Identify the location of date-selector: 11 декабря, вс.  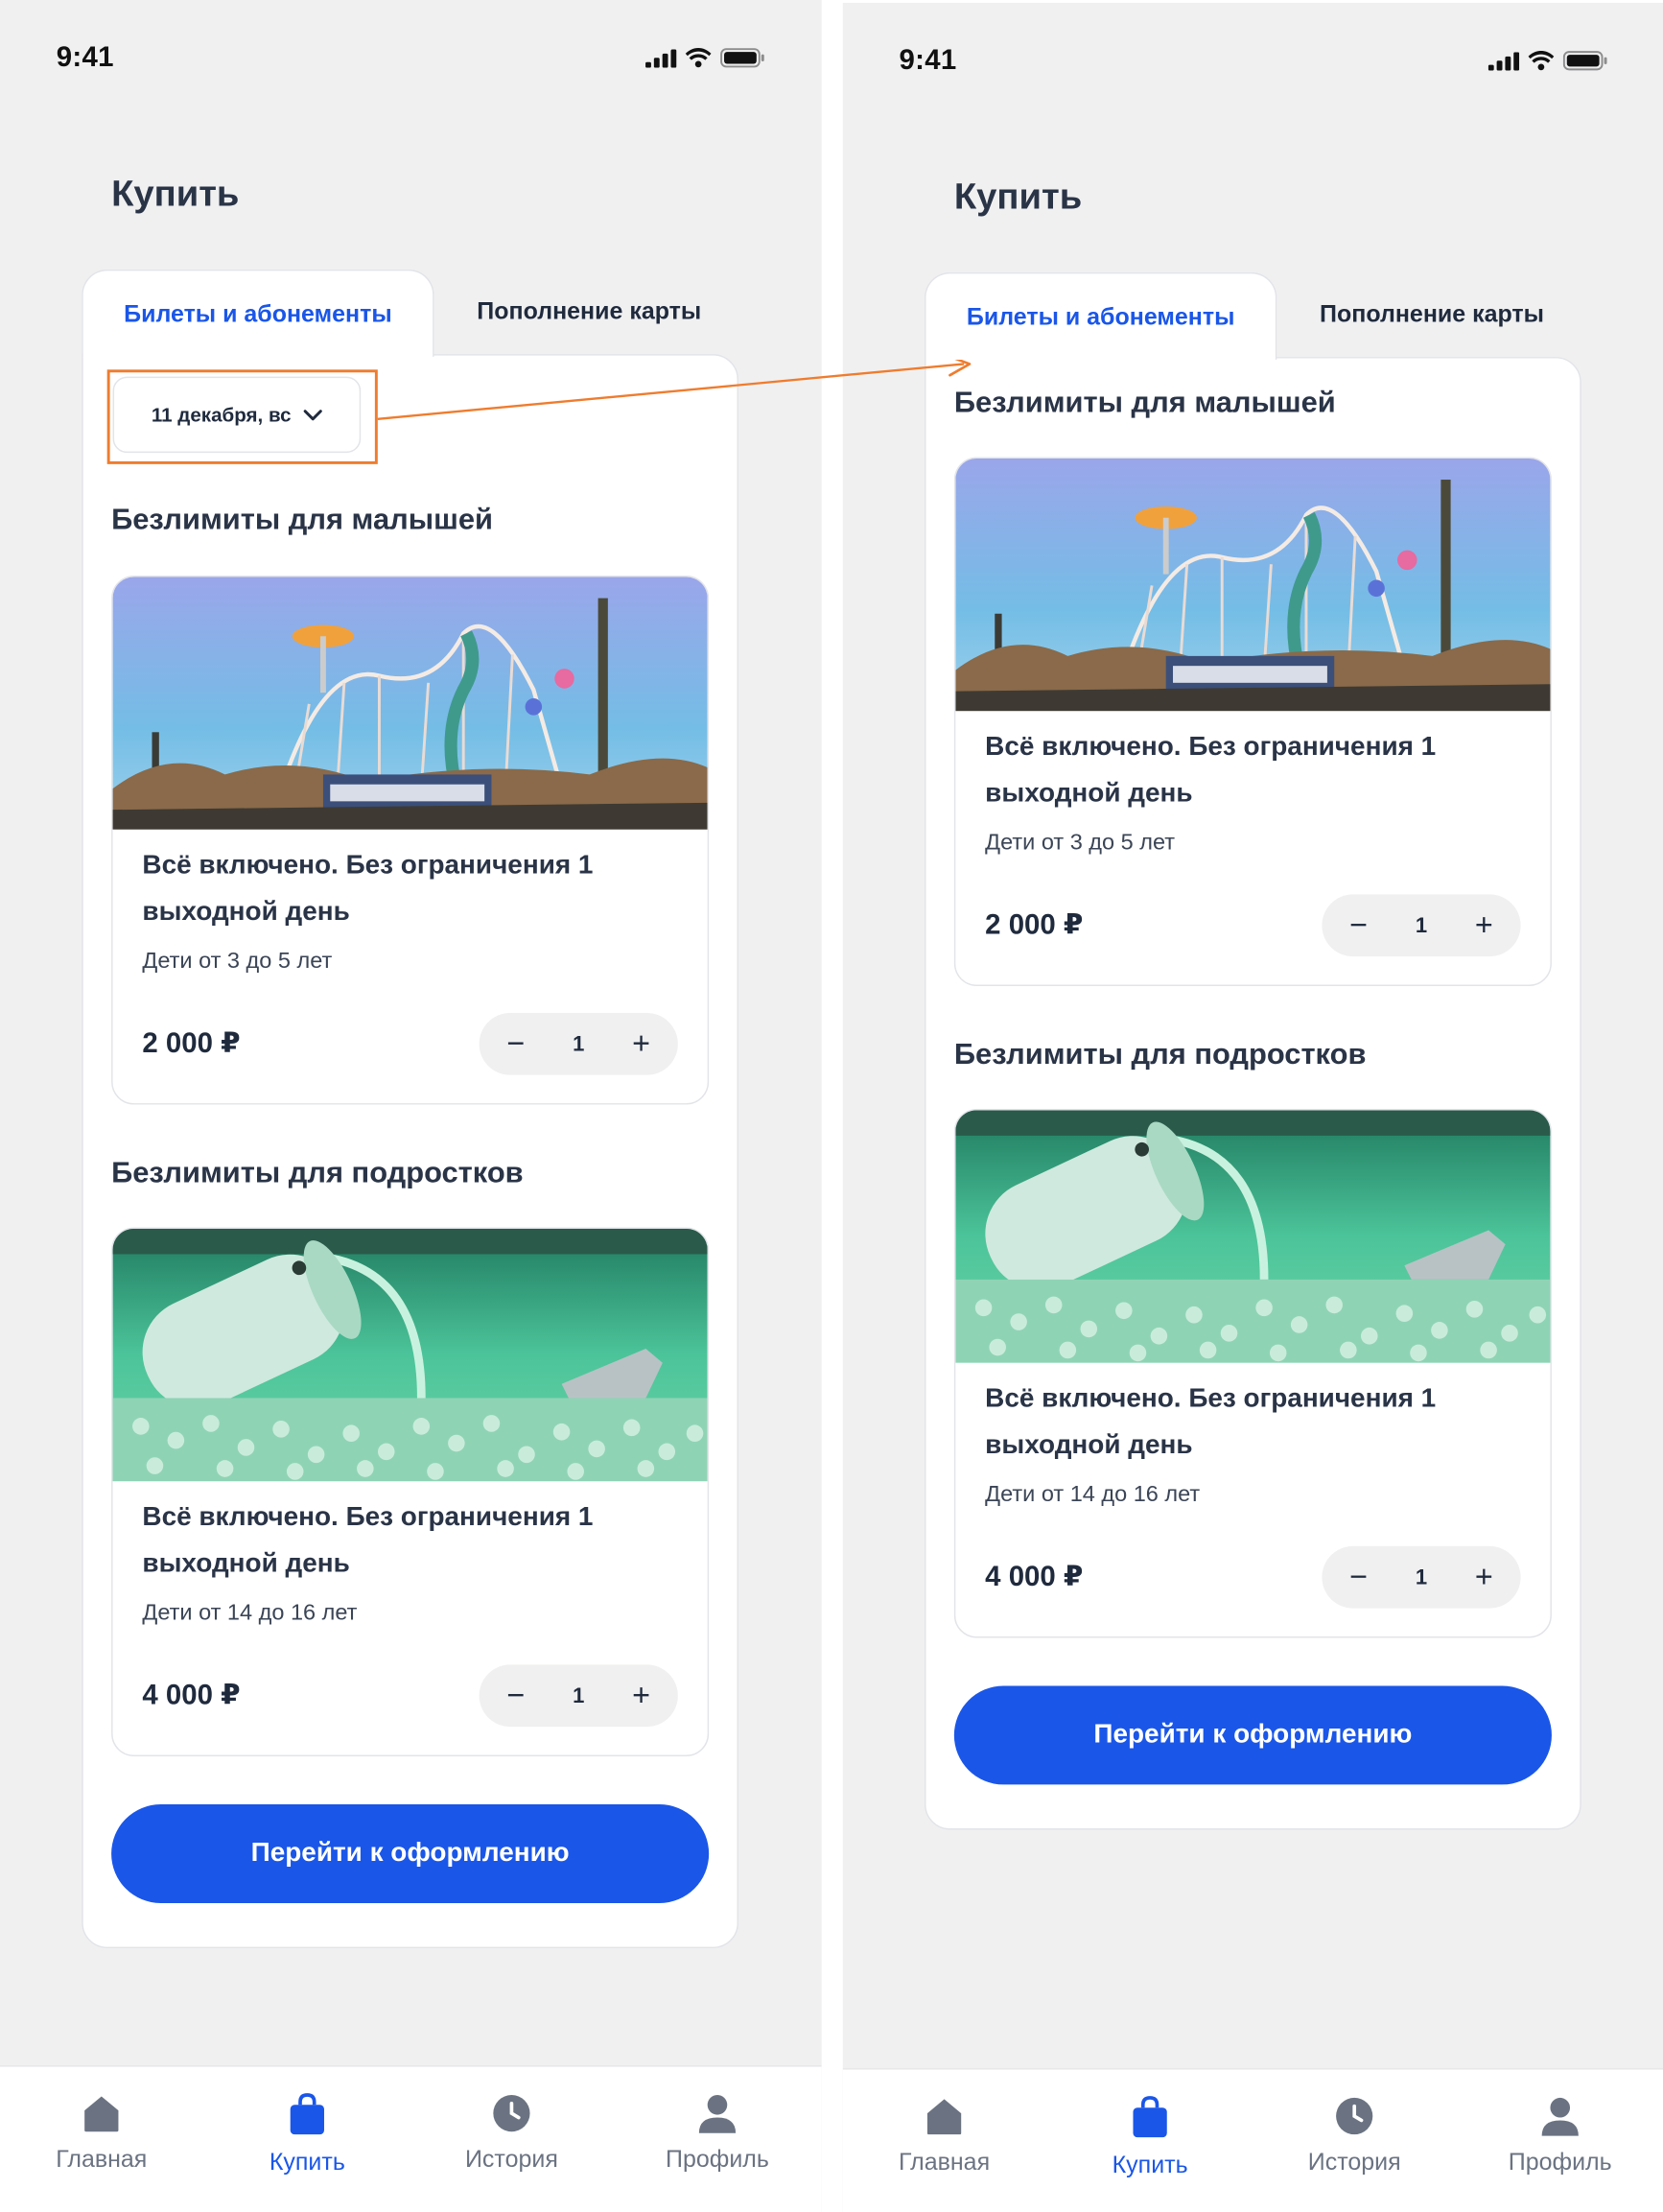
(237, 415).